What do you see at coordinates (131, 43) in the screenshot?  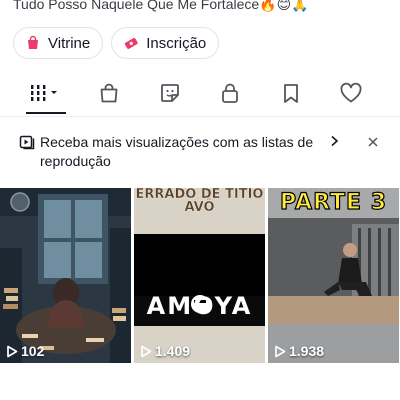 I see `ticket-icon` at bounding box center [131, 43].